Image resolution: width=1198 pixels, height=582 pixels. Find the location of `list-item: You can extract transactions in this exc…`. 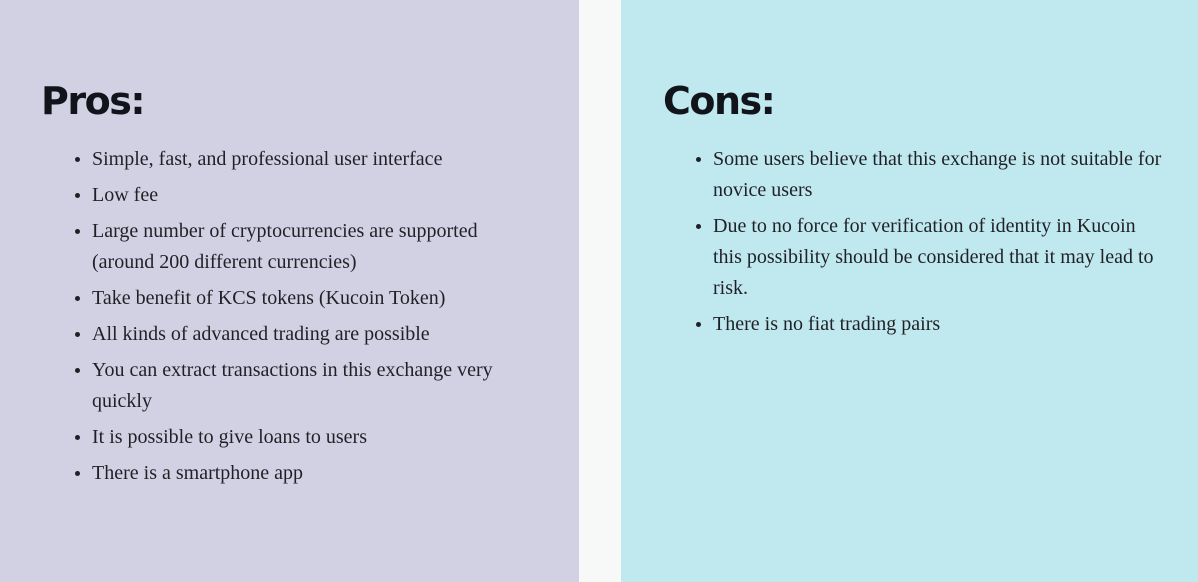

list-item: You can extract transactions in this exc… is located at coordinates (312, 386).